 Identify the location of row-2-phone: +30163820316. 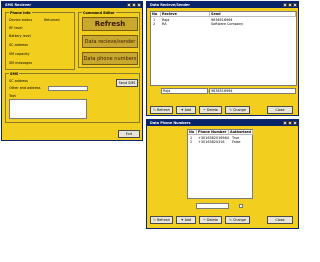
(211, 142).